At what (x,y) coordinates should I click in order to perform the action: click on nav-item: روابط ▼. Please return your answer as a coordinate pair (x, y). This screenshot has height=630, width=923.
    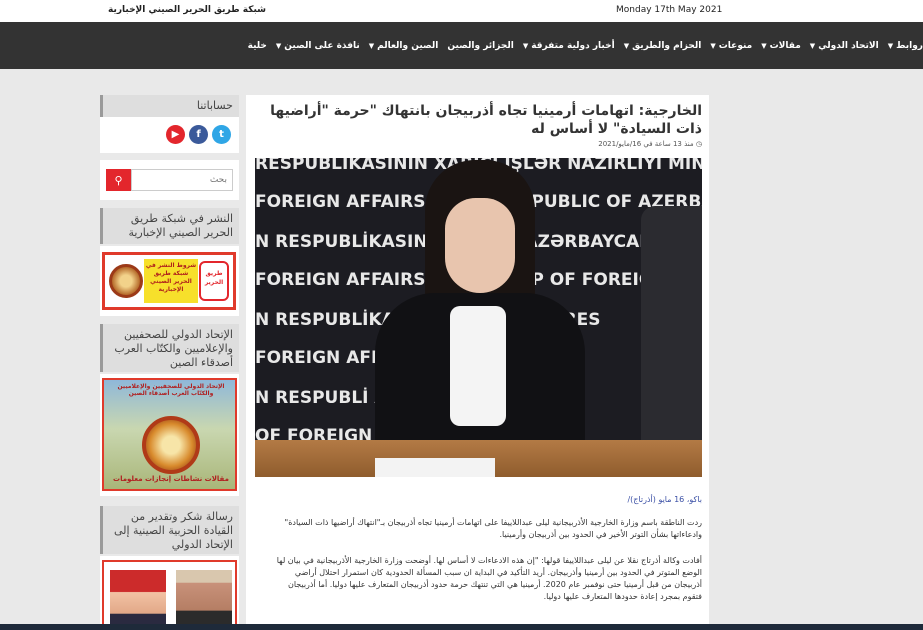
    Looking at the image, I should click on (905, 46).